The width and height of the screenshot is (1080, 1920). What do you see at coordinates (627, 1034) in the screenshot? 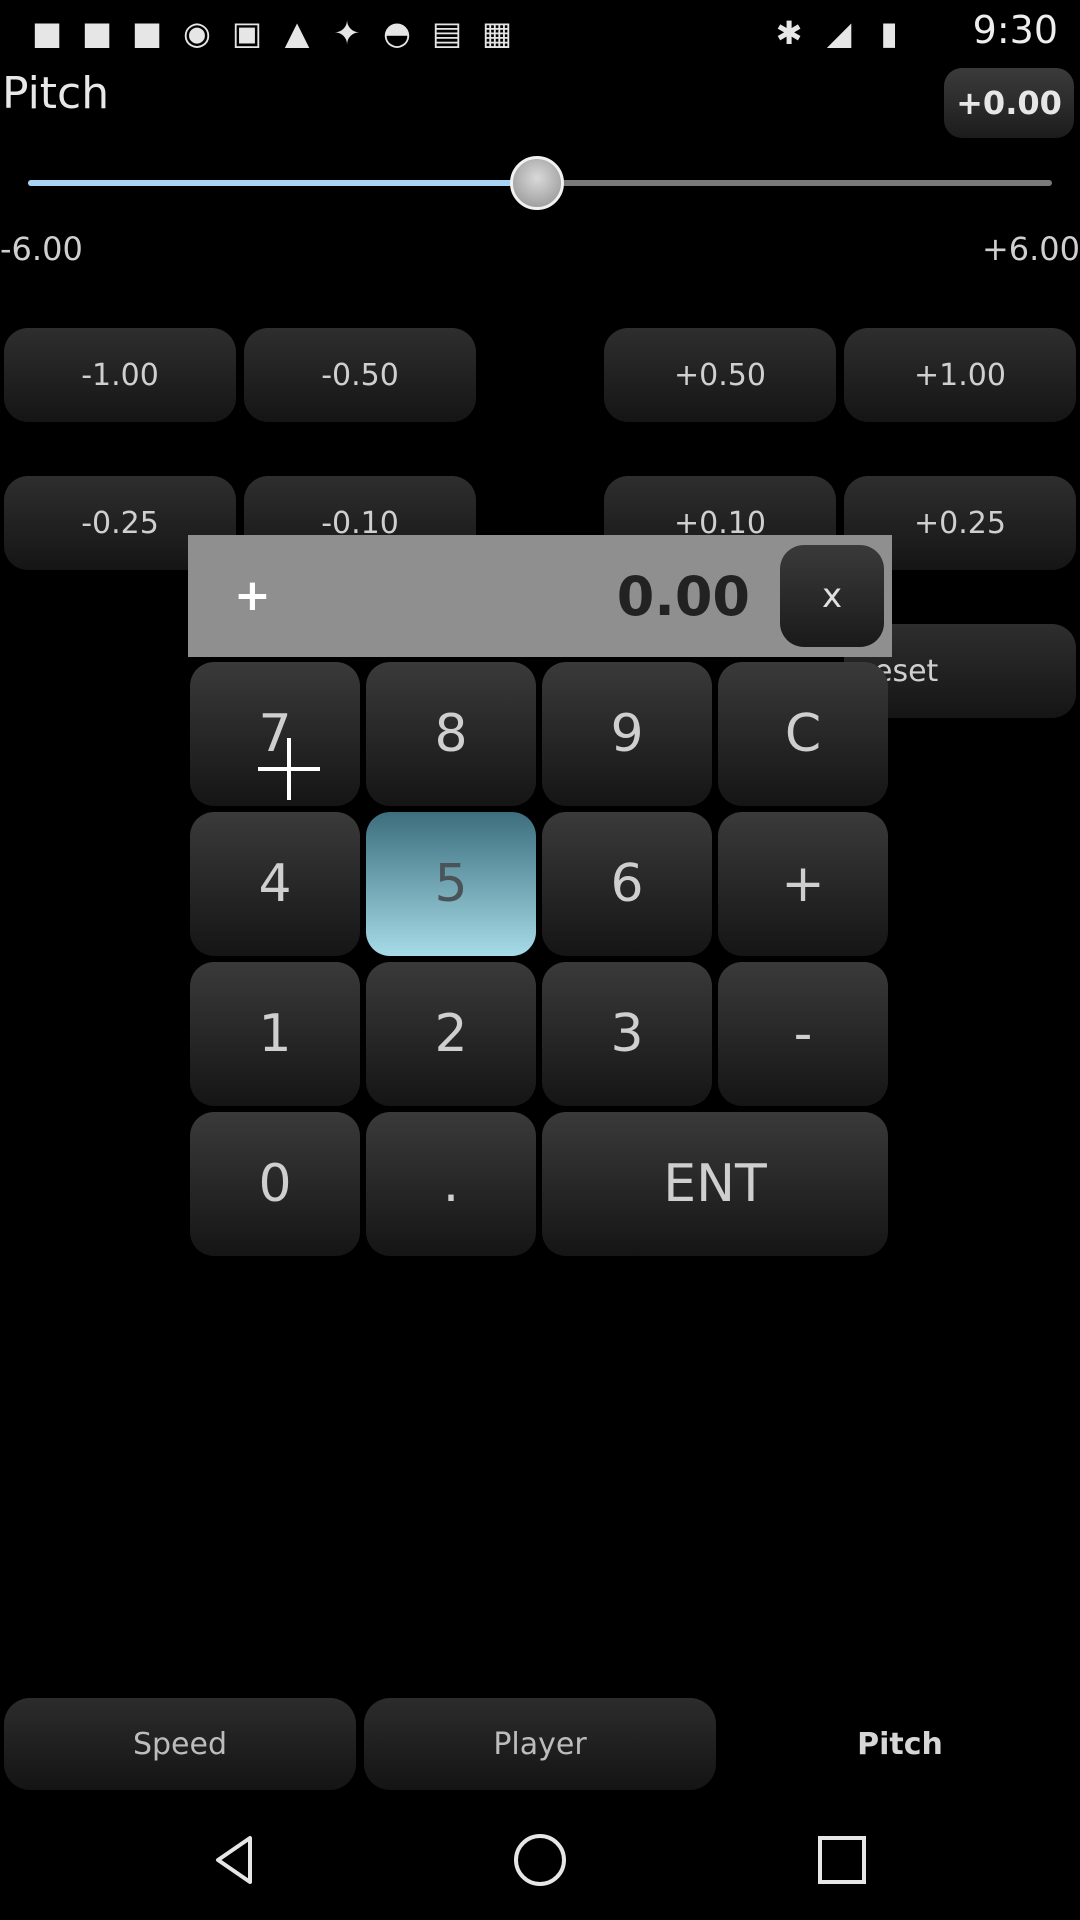
I see `key-3: 3` at bounding box center [627, 1034].